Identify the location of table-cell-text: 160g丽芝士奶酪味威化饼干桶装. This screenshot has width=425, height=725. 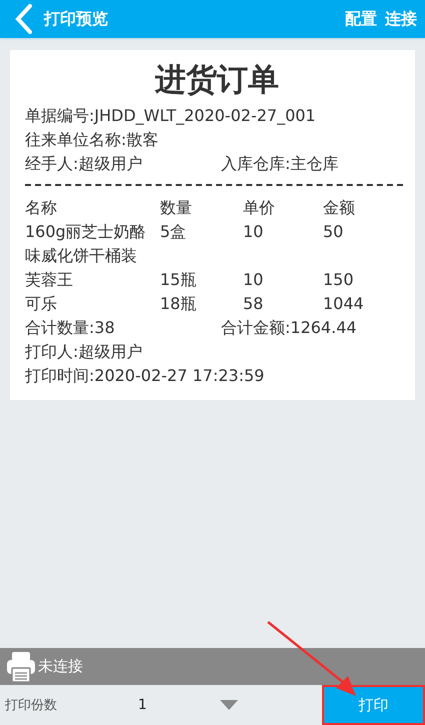
(86, 244).